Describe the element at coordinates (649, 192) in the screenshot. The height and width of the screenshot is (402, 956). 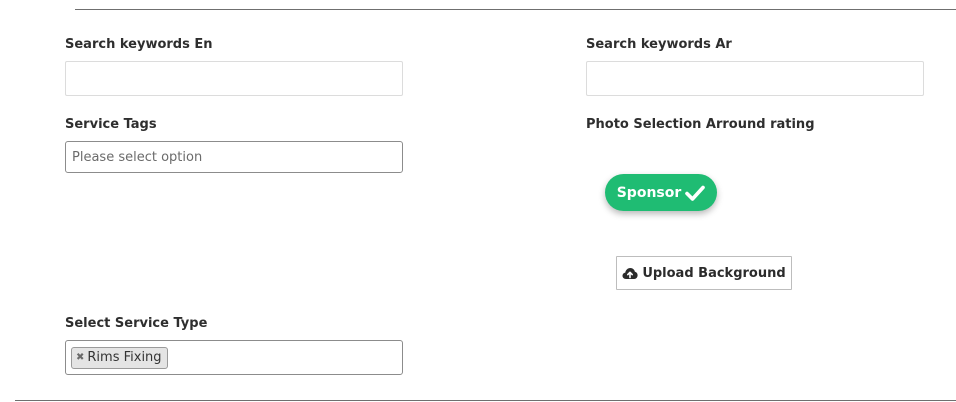
I see `sponsor-button-label: Sponsor` at that location.